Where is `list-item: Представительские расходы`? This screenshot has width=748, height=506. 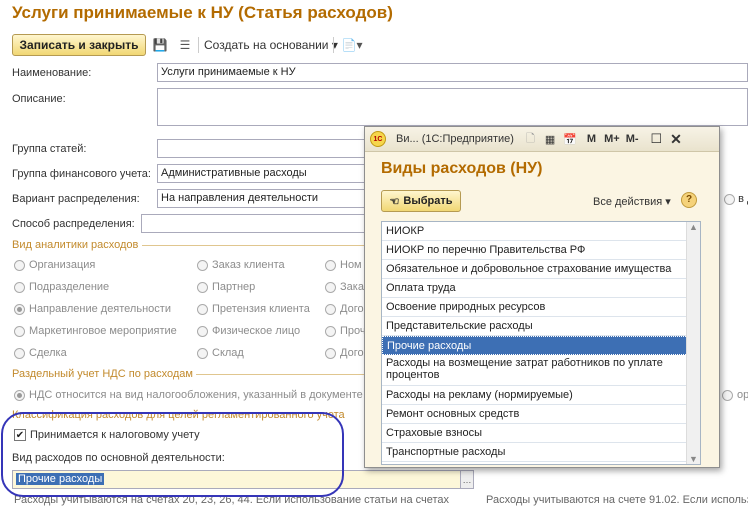
list-item: Представительские расходы is located at coordinates (541, 326).